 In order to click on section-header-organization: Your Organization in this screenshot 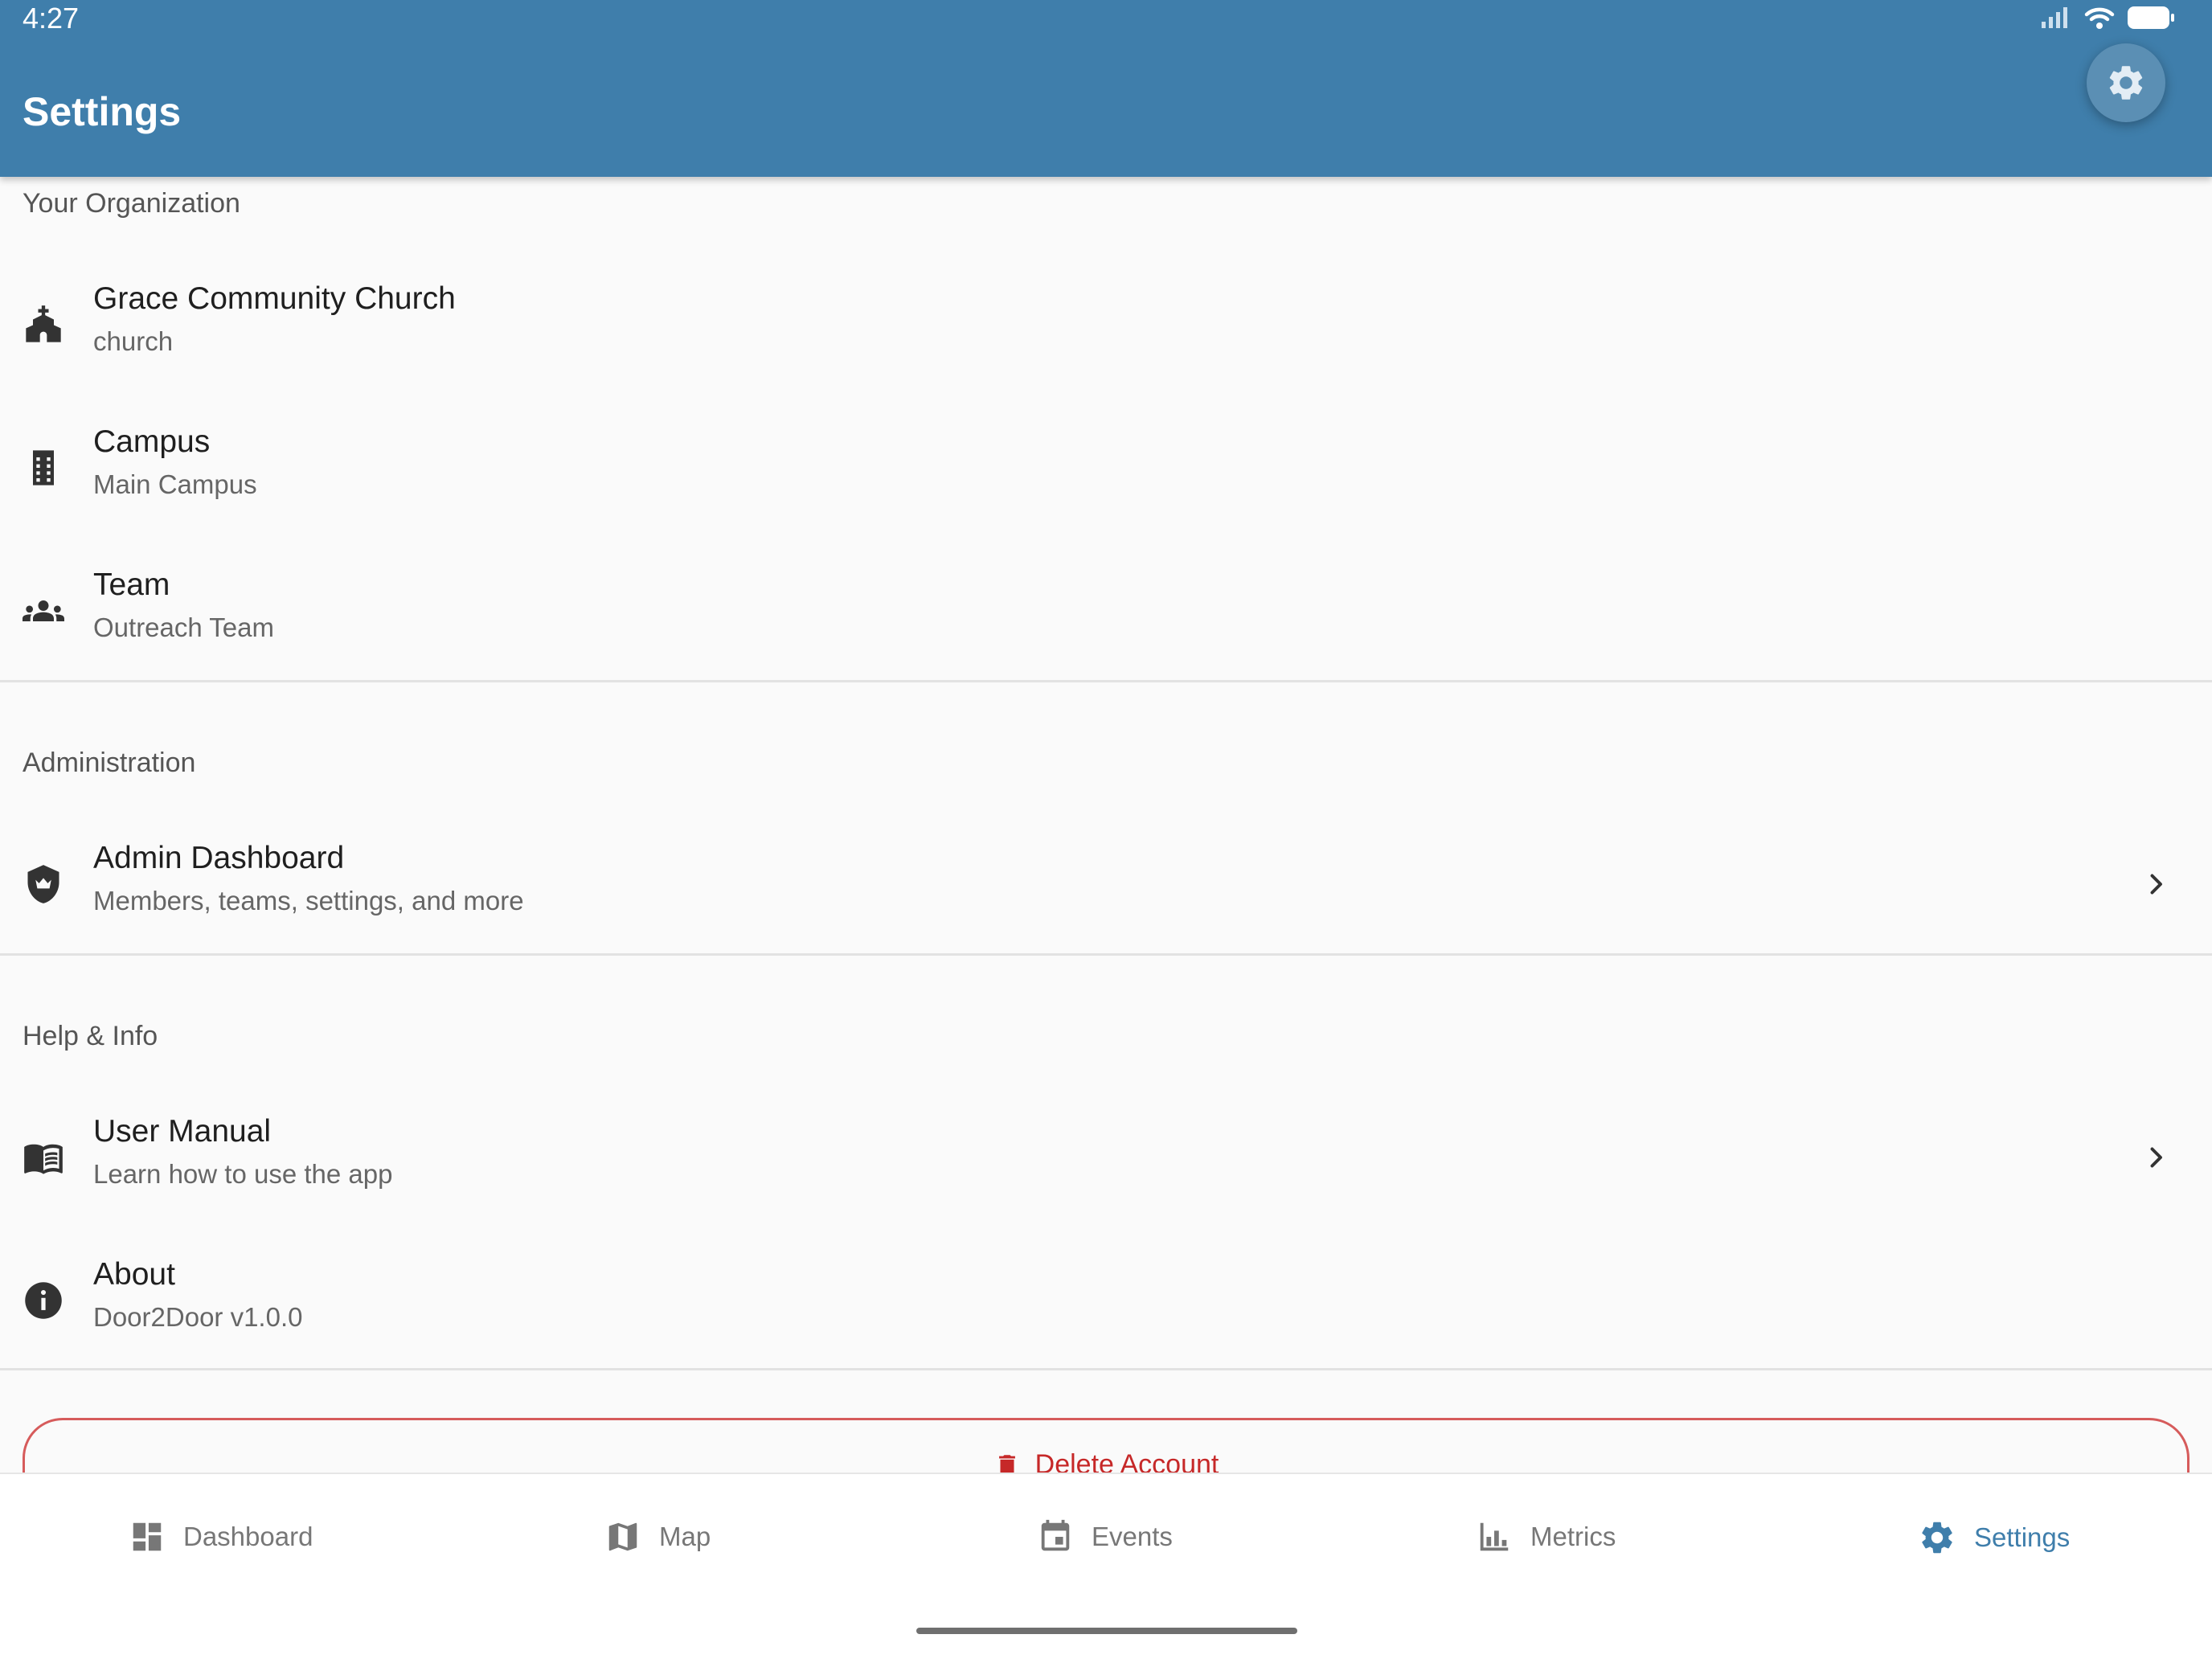, I will do `click(131, 203)`.